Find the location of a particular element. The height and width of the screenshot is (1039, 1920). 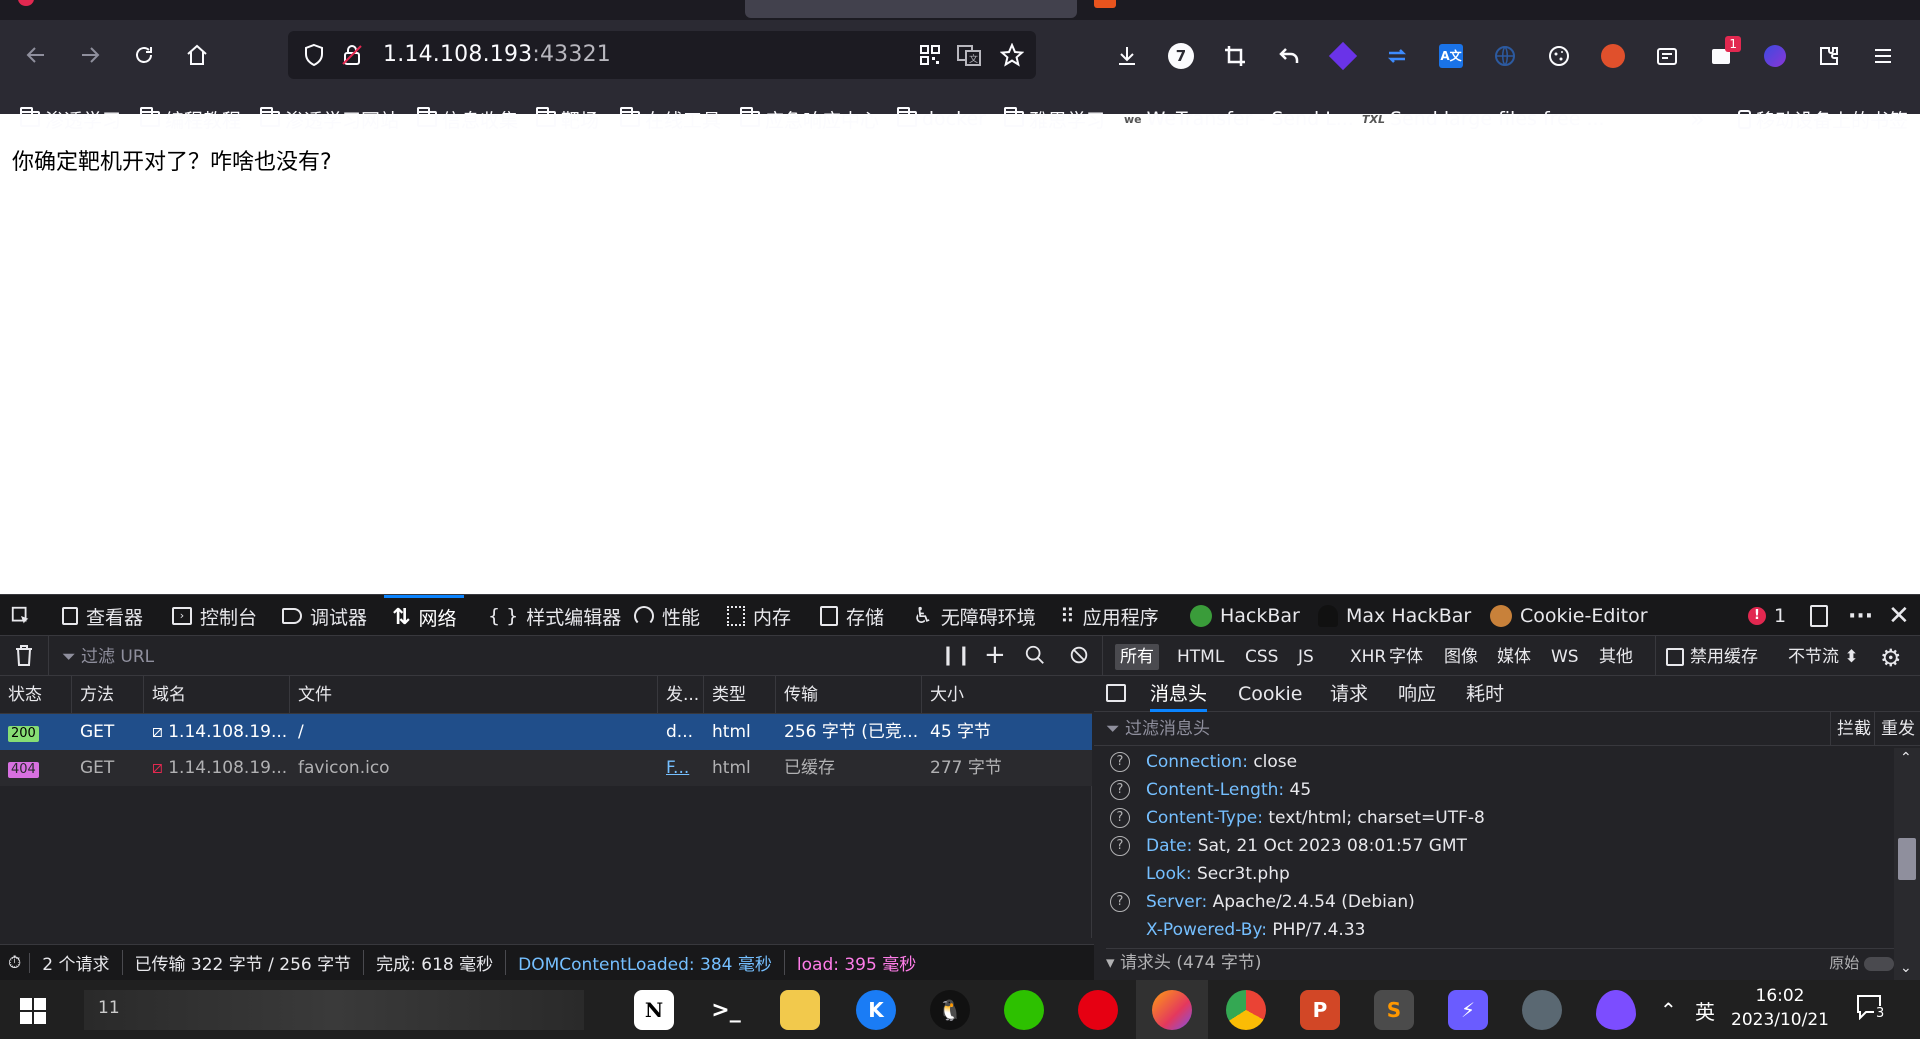

shield-icon is located at coordinates (314, 55).